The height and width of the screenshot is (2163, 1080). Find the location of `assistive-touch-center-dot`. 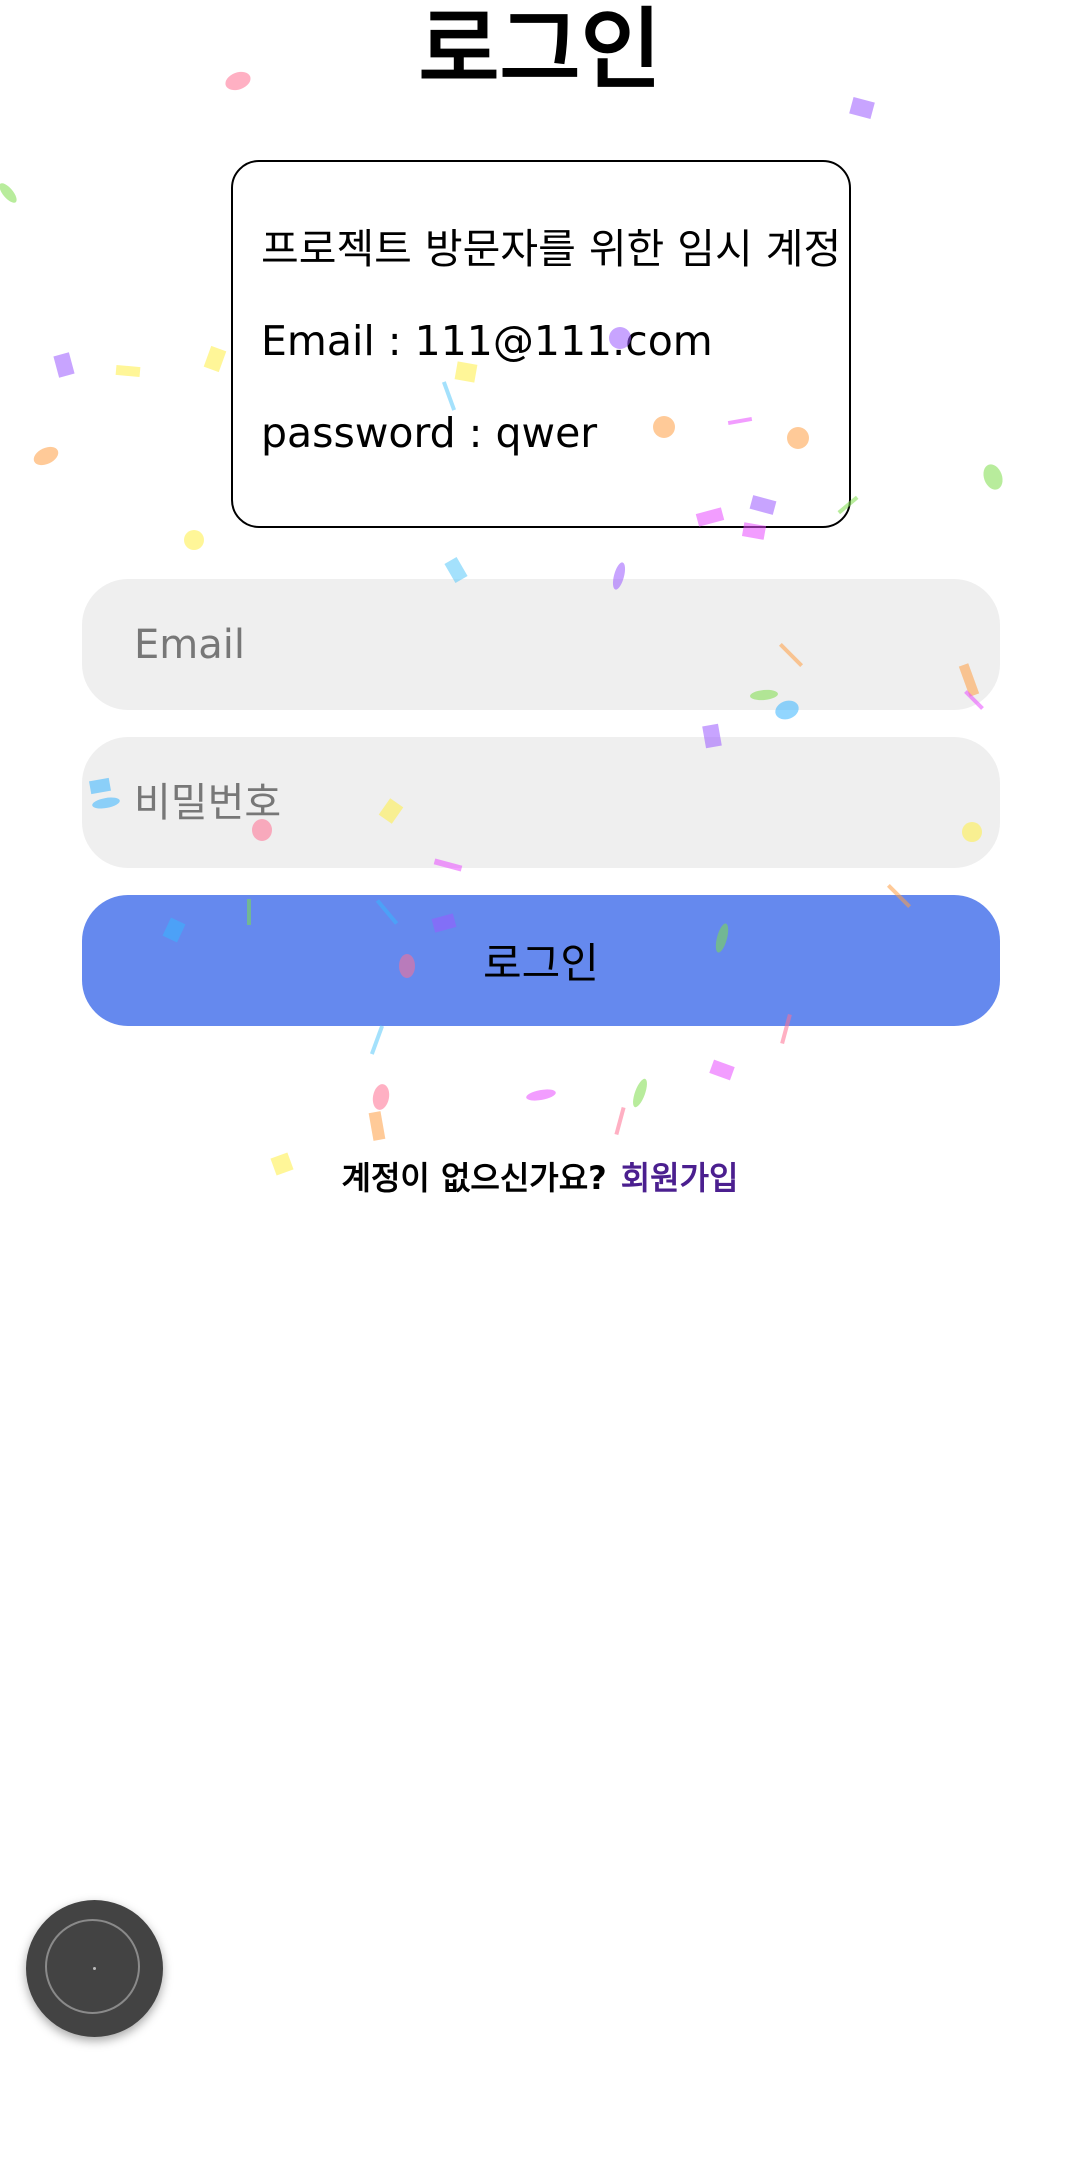

assistive-touch-center-dot is located at coordinates (94, 1968).